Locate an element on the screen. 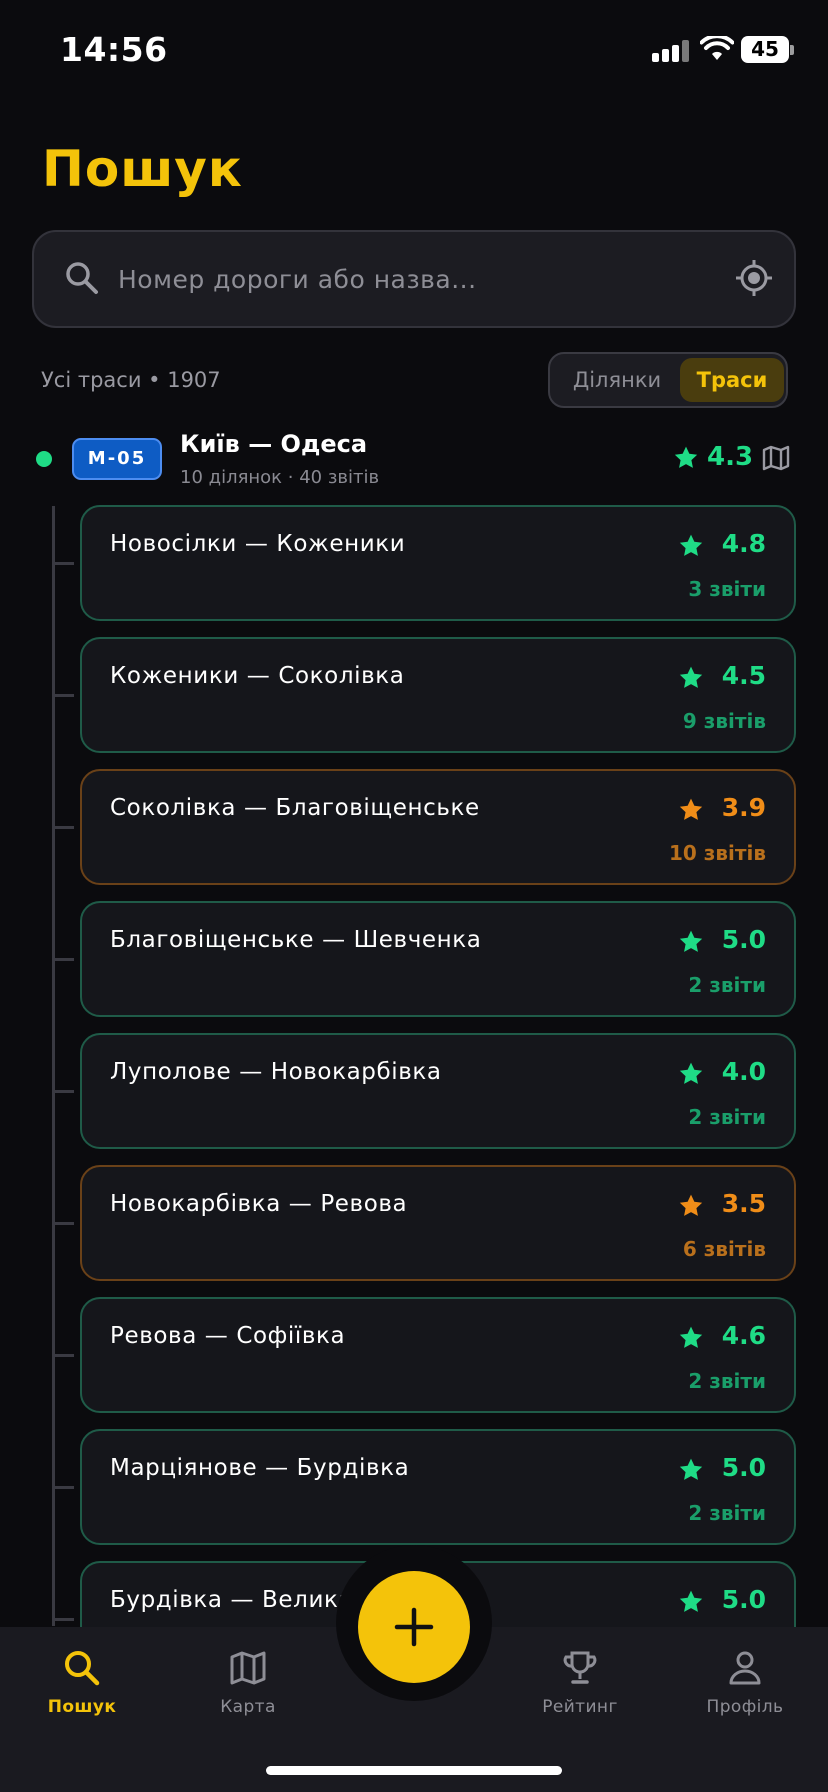  section-rating: 4.0 is located at coordinates (743, 1071).